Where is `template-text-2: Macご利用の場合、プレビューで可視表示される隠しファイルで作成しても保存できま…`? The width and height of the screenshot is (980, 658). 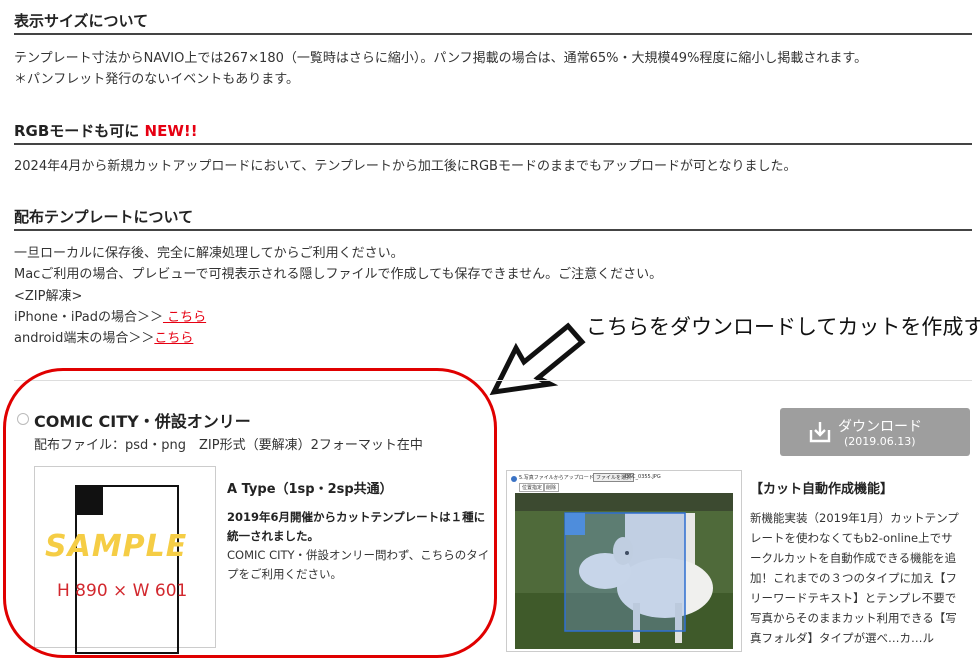 template-text-2: Macご利用の場合、プレビューで可視表示される隠しファイルで作成しても保存できま… is located at coordinates (338, 274).